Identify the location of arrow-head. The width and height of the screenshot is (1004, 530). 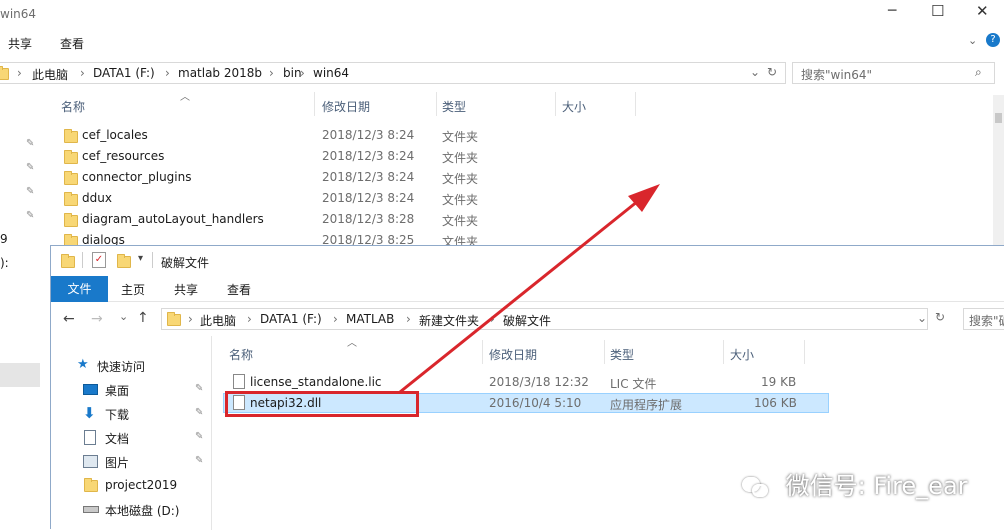
(644, 198).